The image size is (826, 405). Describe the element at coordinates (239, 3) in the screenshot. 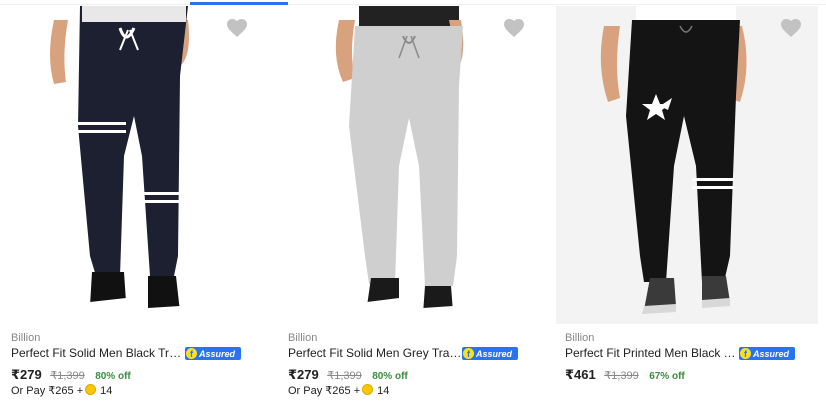

I see `active-tab-indicator` at that location.